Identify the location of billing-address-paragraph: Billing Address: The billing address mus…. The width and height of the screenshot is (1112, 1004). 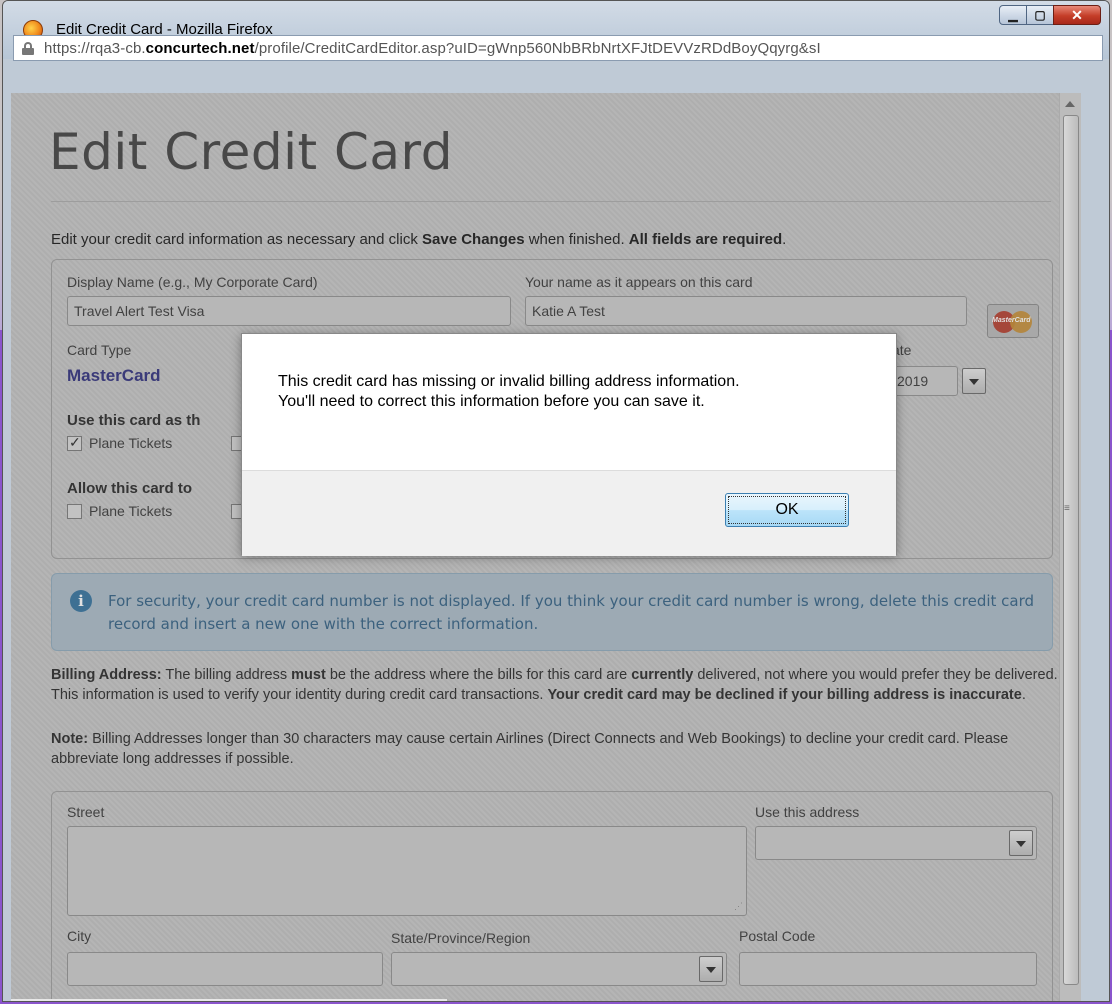
(554, 685).